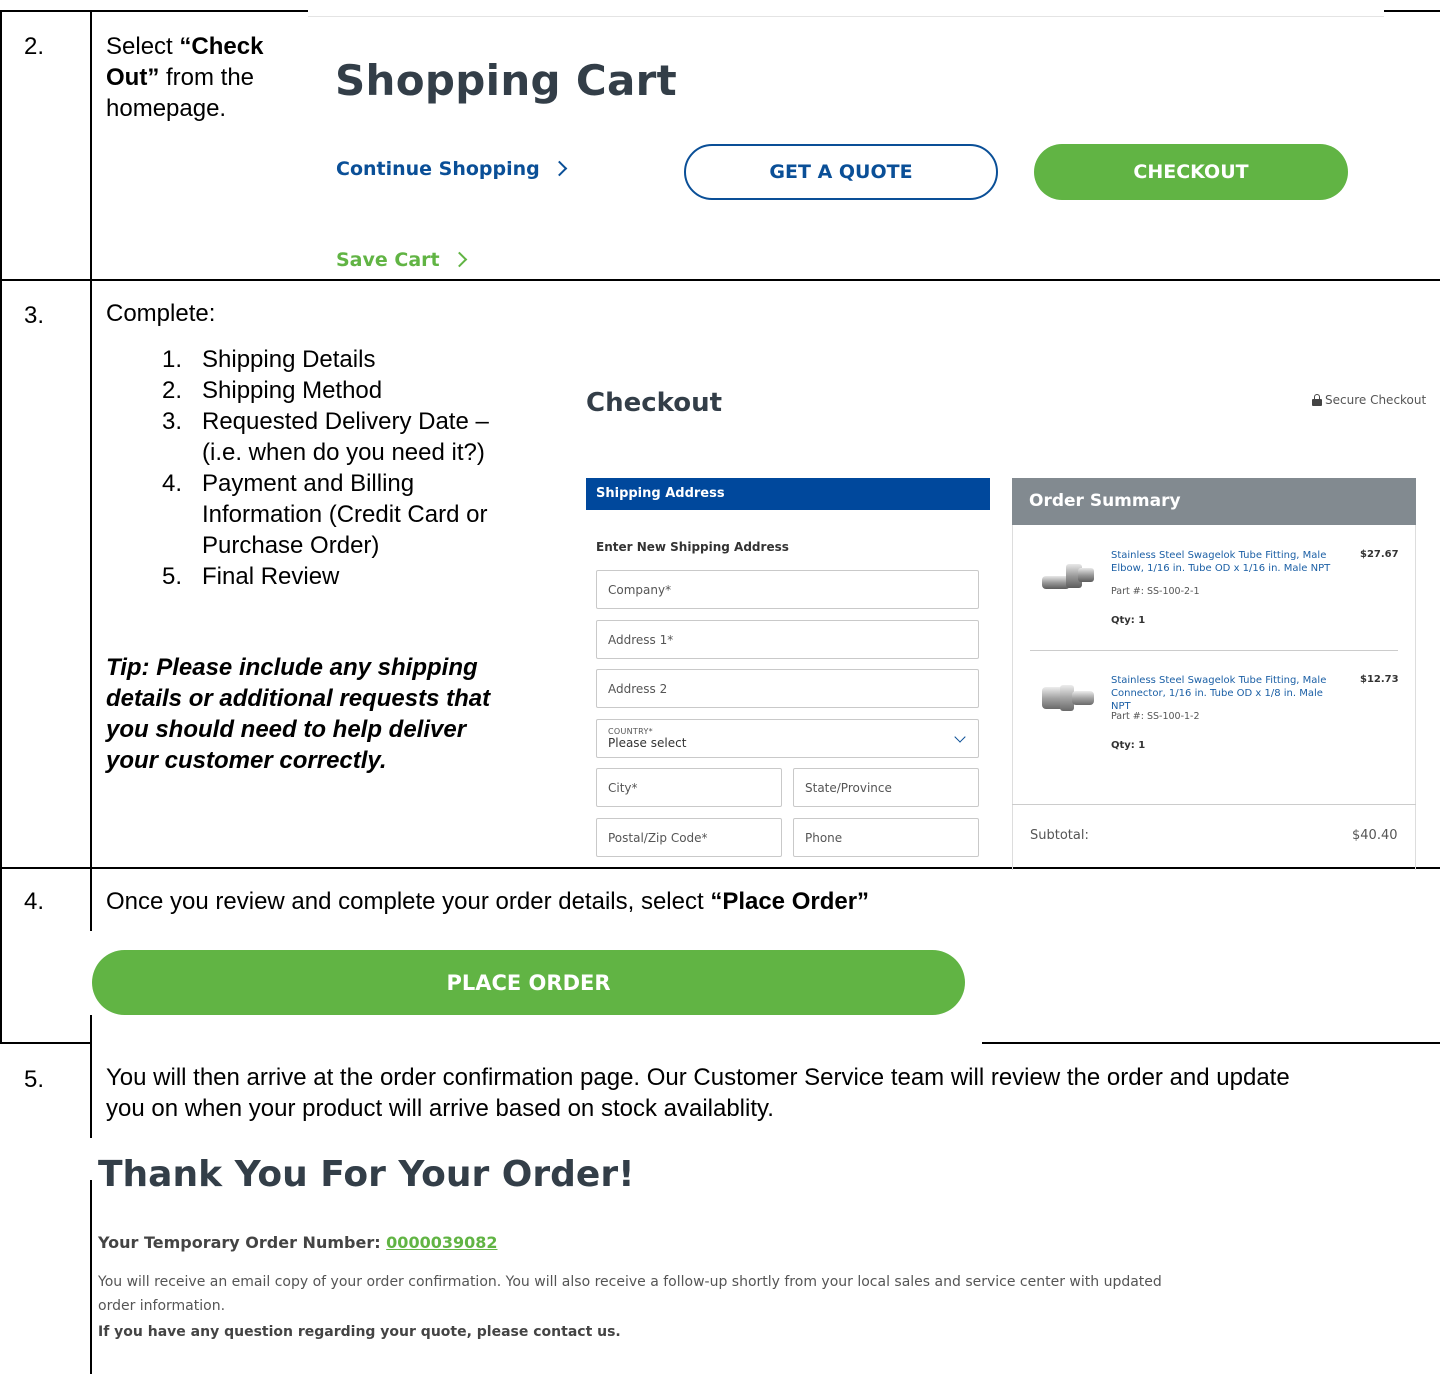 This screenshot has width=1440, height=1374. I want to click on checklist-text: Information (Credit Card or, so click(345, 514).